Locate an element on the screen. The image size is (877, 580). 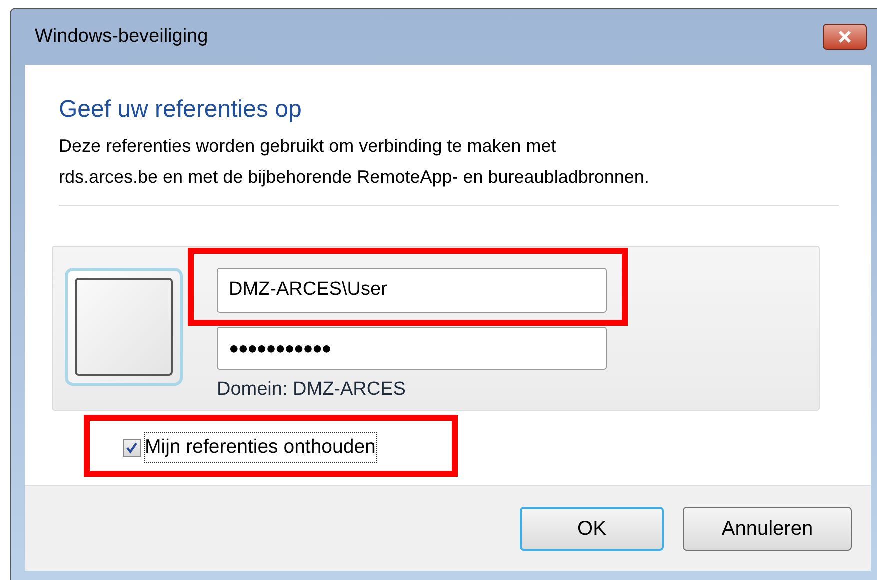
checkmark-icon is located at coordinates (132, 448).